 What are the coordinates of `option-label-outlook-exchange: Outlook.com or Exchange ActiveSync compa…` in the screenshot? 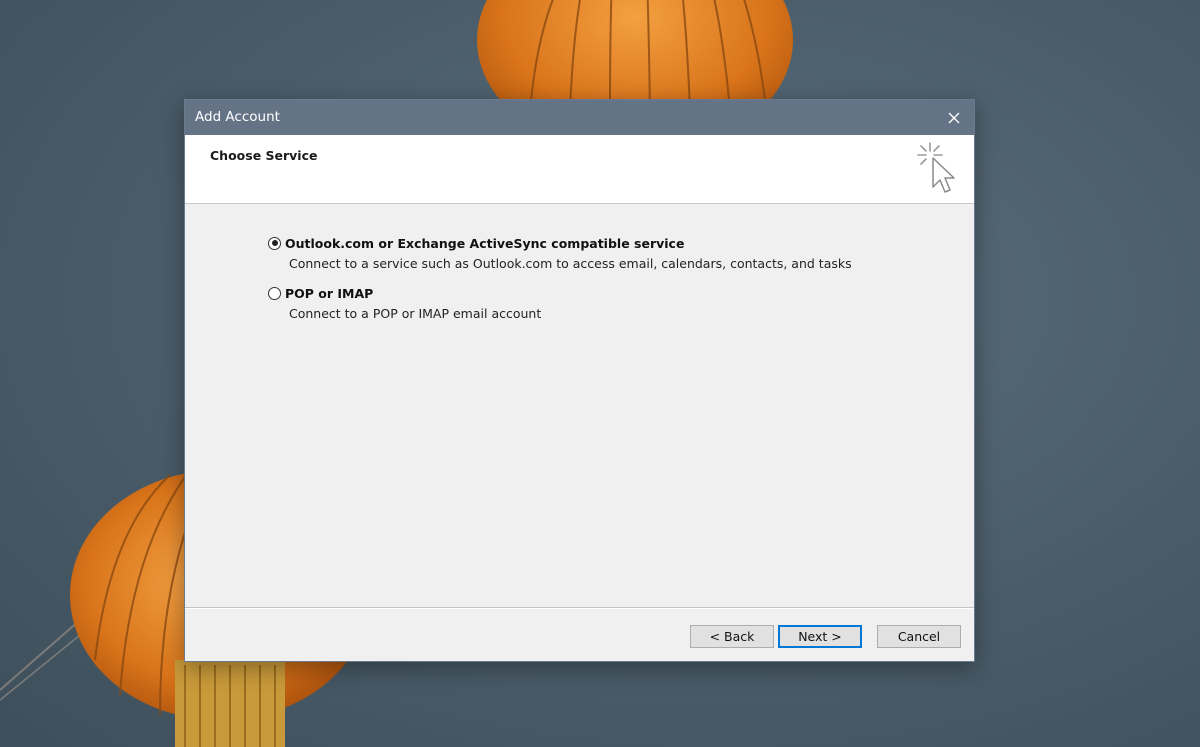 It's located at (484, 243).